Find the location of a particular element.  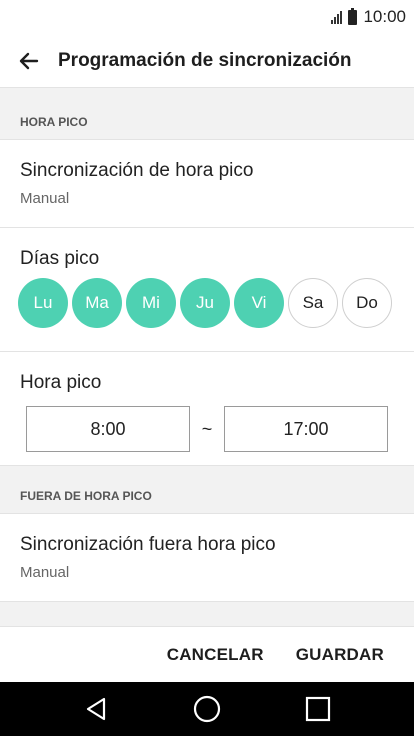

save-button: GUARDAR is located at coordinates (340, 655).